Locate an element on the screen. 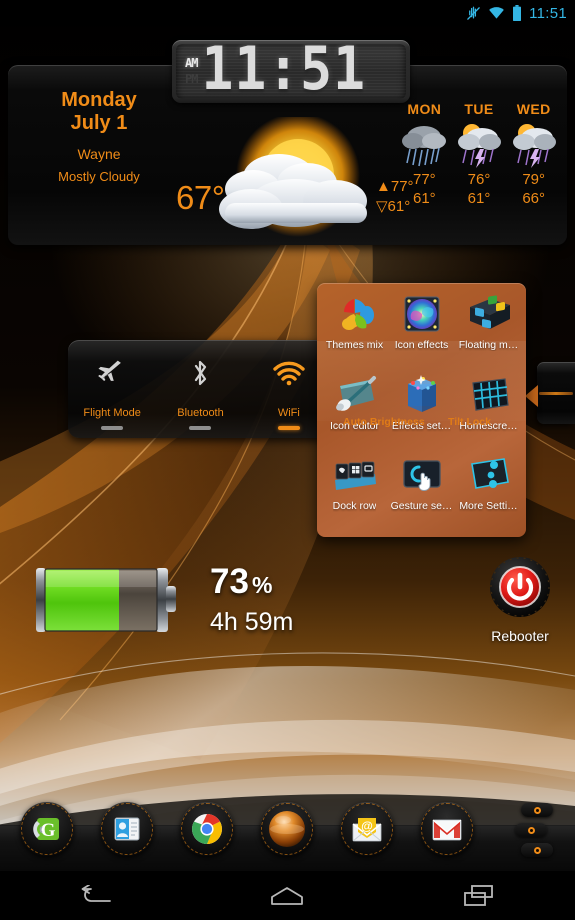  side-panel-edge is located at coordinates (556, 393).